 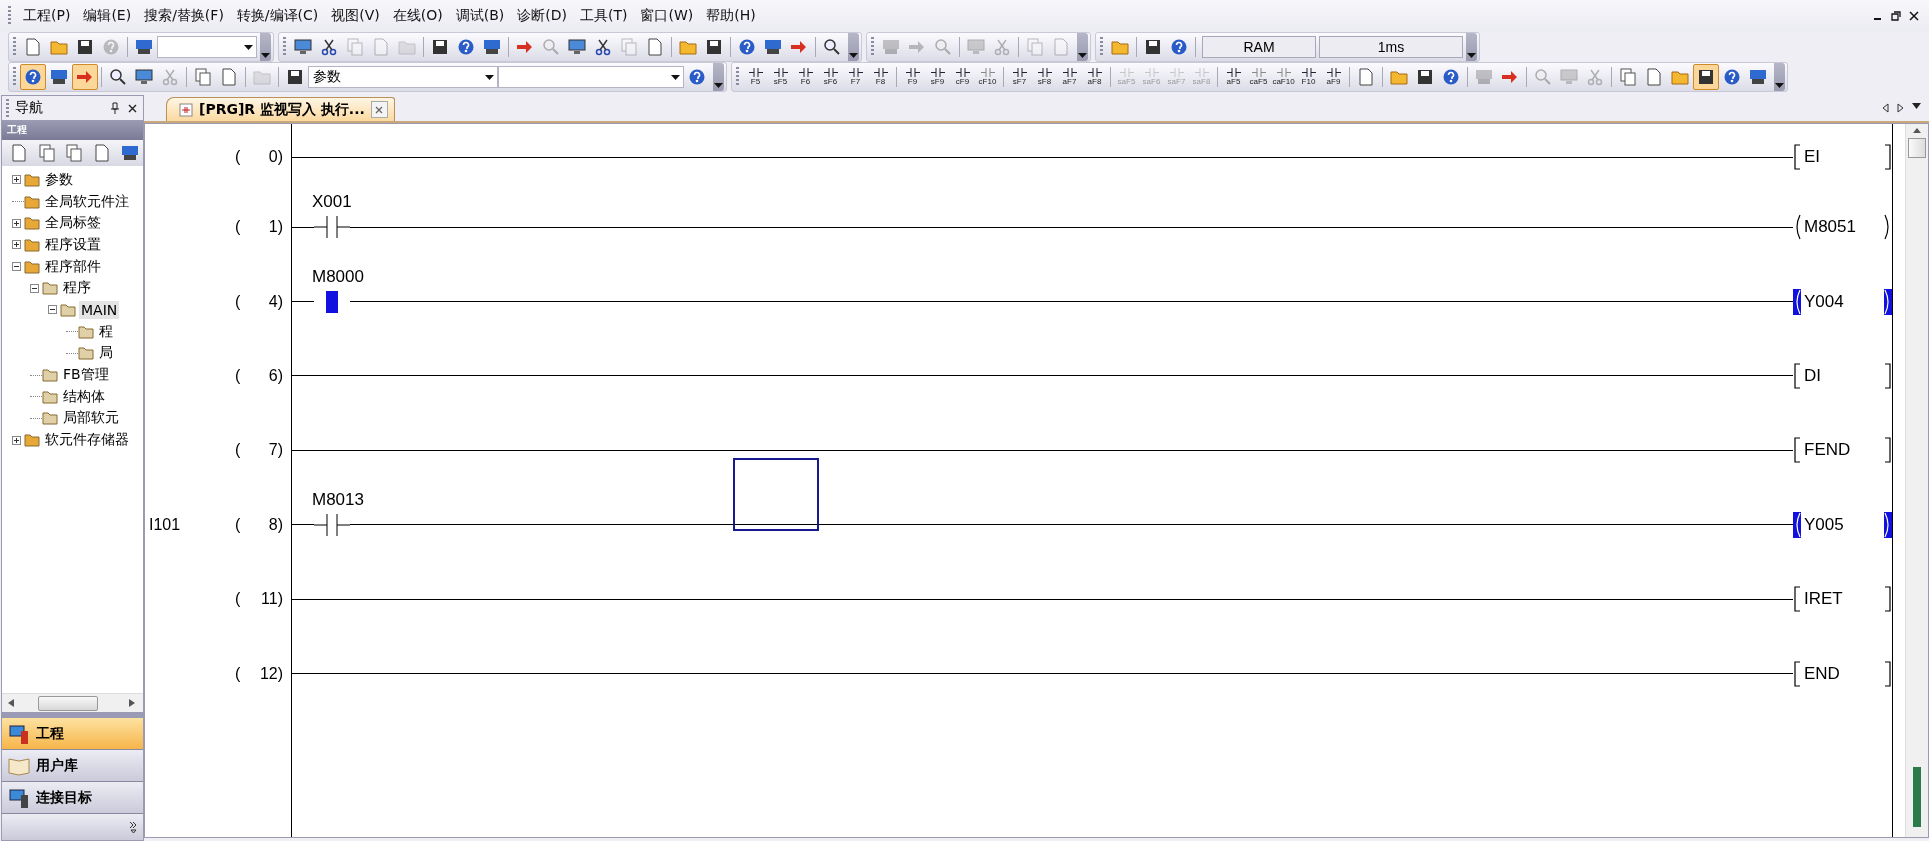 What do you see at coordinates (1333, 77) in the screenshot?
I see `ladder-key-button: aF9` at bounding box center [1333, 77].